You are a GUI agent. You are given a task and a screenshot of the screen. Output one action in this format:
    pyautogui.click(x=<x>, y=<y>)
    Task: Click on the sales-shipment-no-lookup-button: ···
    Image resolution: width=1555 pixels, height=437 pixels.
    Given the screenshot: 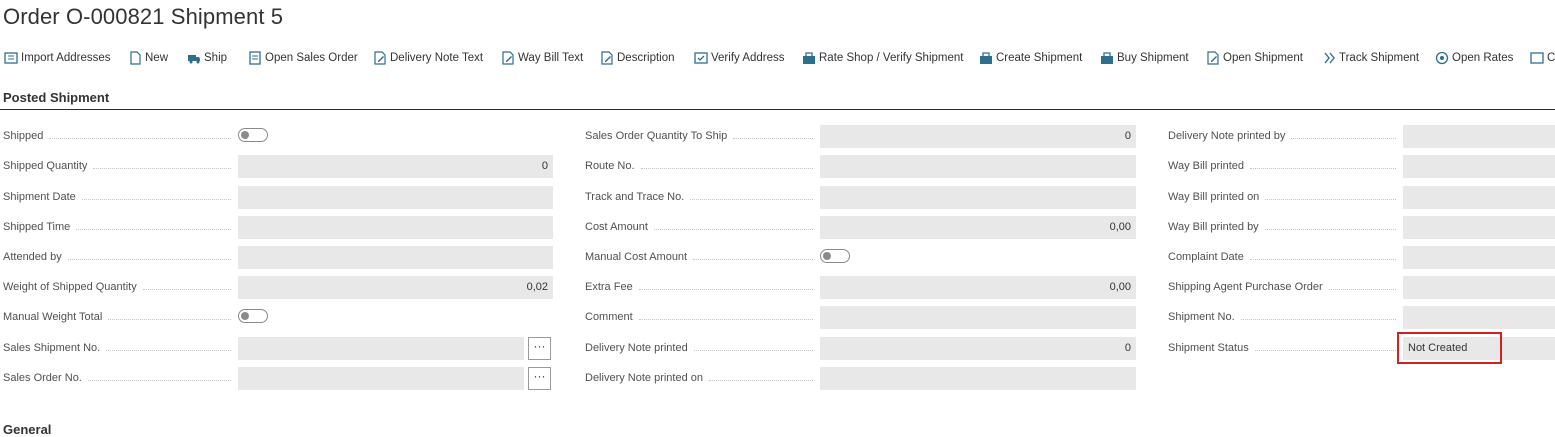 What is the action you would take?
    pyautogui.click(x=539, y=348)
    